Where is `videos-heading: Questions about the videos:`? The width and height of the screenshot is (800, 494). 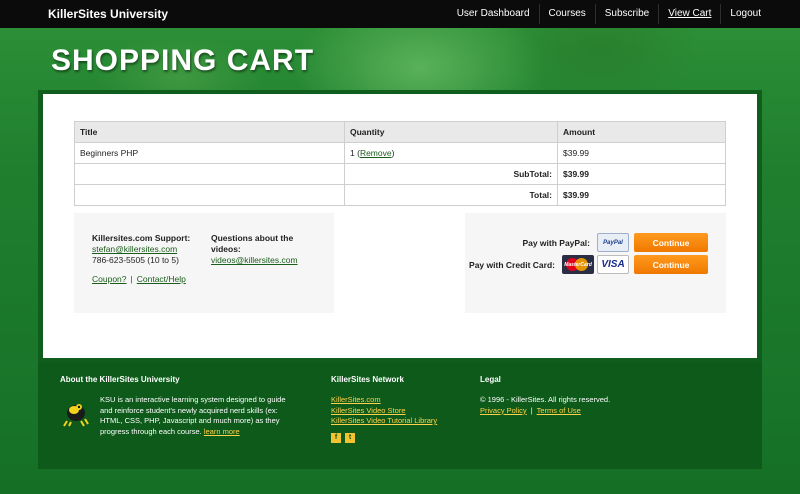
videos-heading: Questions about the videos: is located at coordinates (252, 243).